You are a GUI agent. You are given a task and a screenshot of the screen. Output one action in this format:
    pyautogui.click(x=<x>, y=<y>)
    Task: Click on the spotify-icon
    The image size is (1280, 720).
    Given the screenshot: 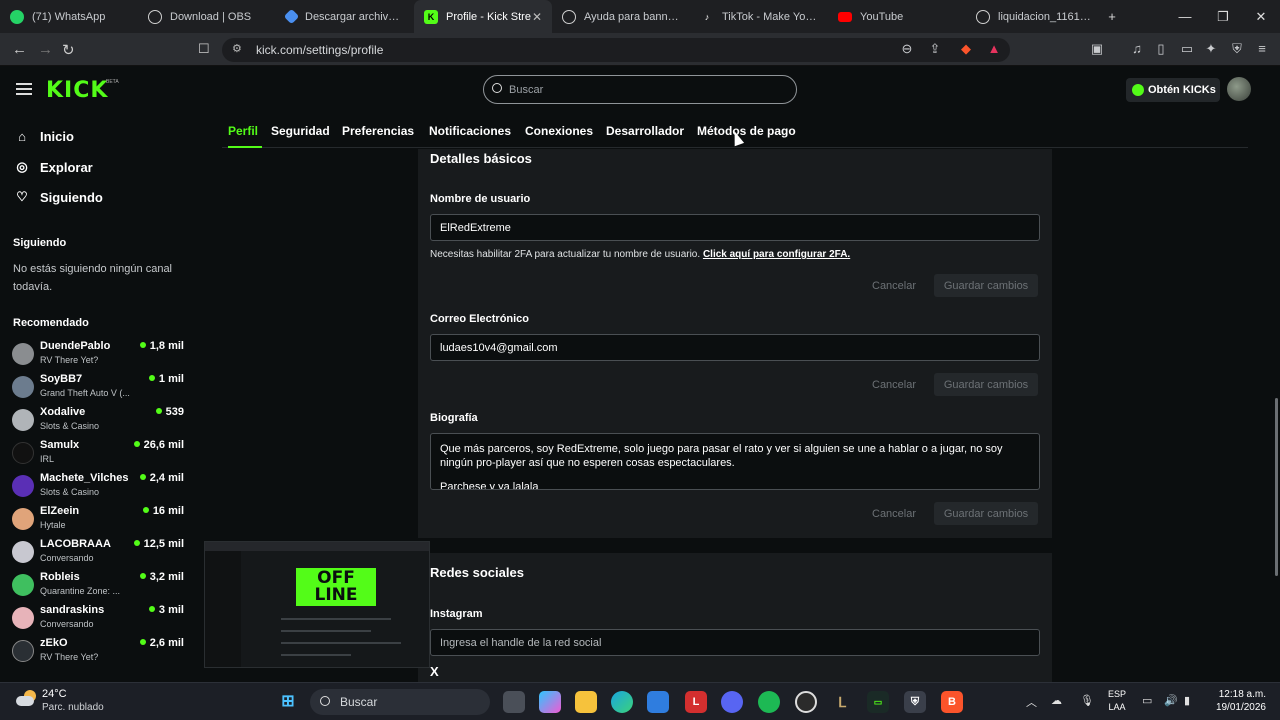 What is the action you would take?
    pyautogui.click(x=769, y=702)
    